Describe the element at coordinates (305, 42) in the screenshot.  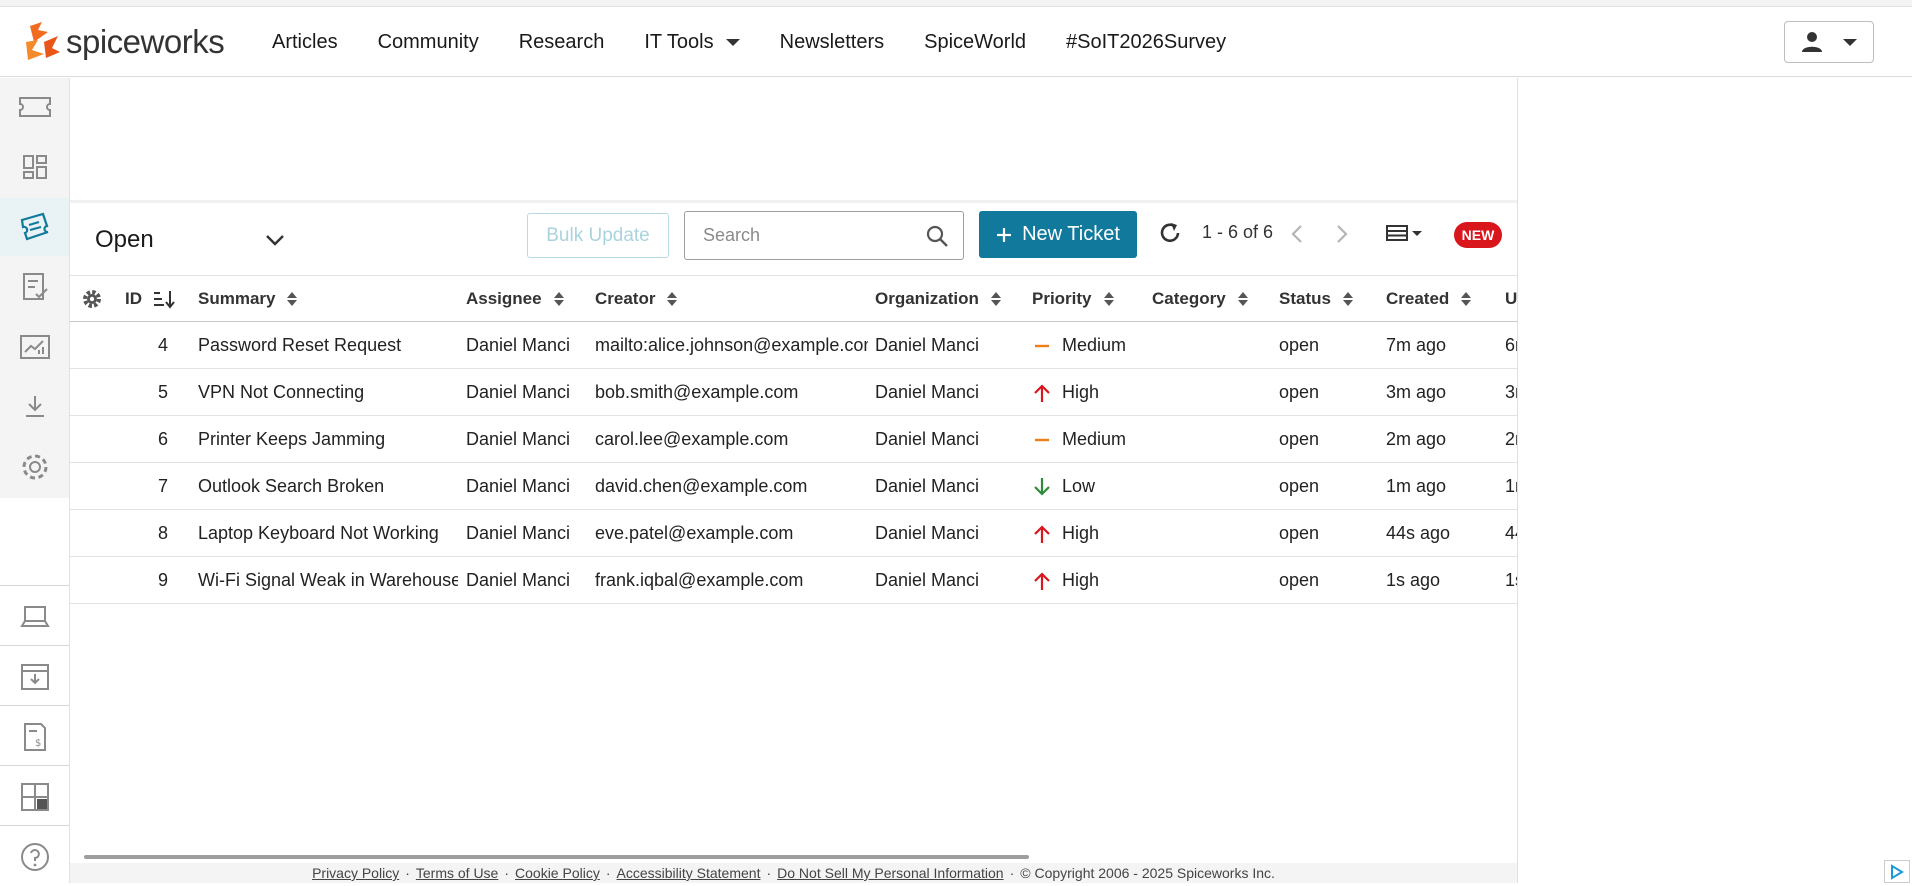
I see `nav-articles: Articles` at that location.